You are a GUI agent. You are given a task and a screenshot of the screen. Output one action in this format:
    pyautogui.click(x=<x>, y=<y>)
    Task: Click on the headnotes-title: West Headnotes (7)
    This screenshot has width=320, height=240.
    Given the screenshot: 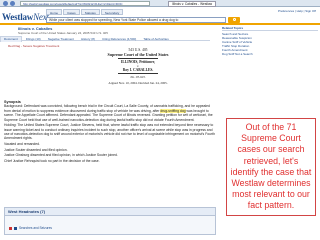 What is the action you would take?
    pyautogui.click(x=110, y=212)
    